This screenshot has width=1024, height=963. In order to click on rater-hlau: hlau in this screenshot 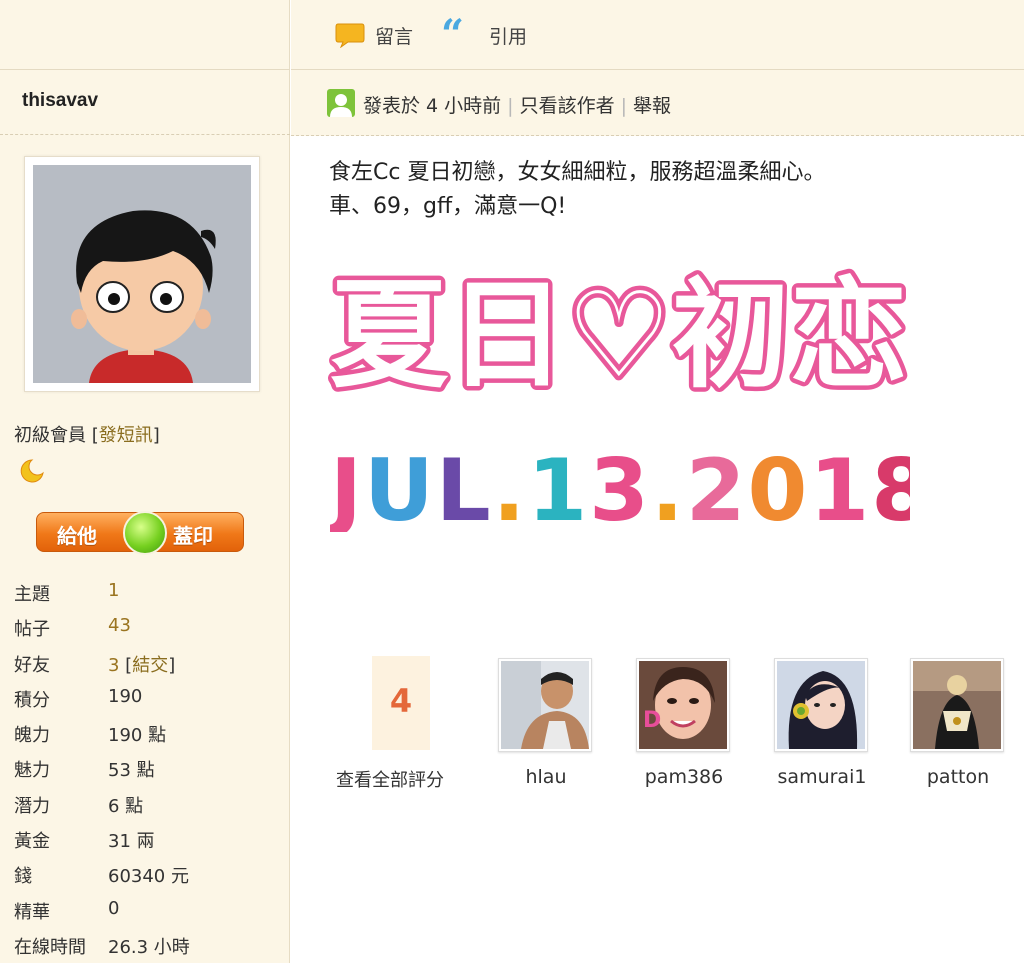, I will do `click(546, 723)`.